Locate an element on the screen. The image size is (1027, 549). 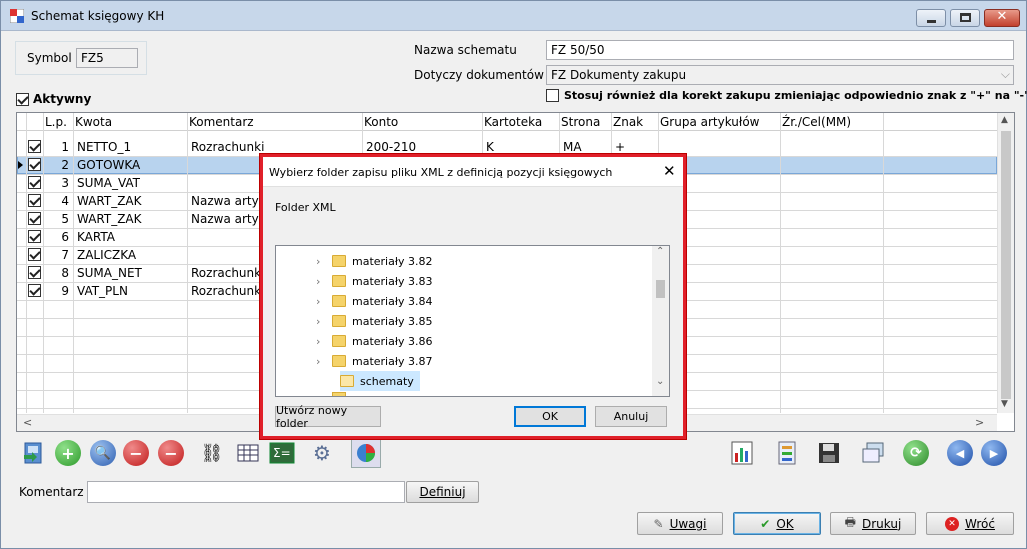
grid-cell-kwota: KARTA is located at coordinates (96, 237).